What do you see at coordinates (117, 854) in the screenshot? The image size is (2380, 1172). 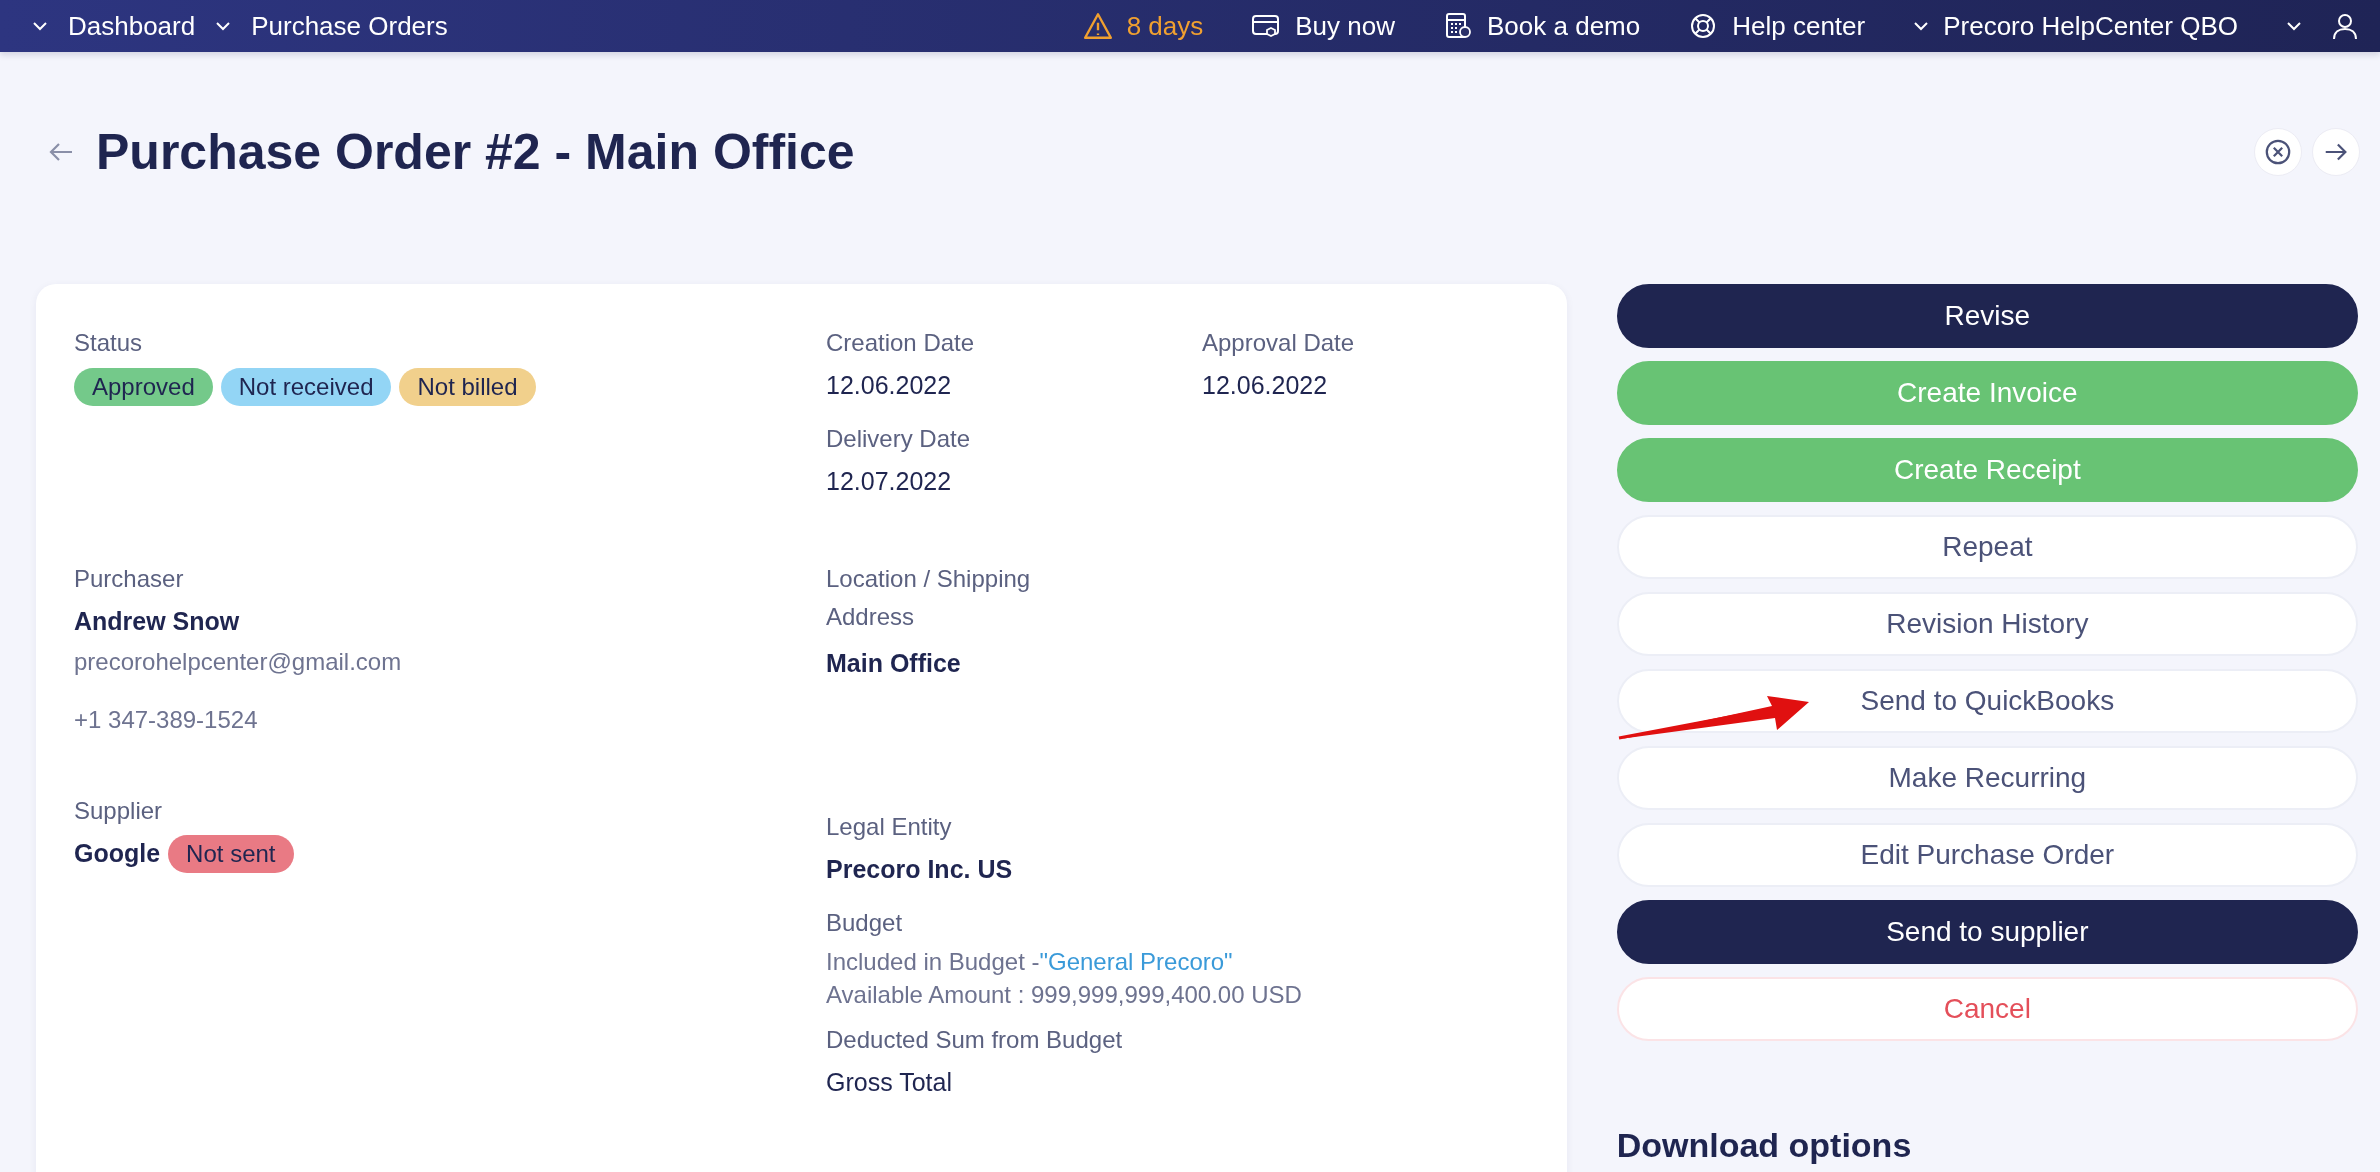 I see `supplier-name: Google` at bounding box center [117, 854].